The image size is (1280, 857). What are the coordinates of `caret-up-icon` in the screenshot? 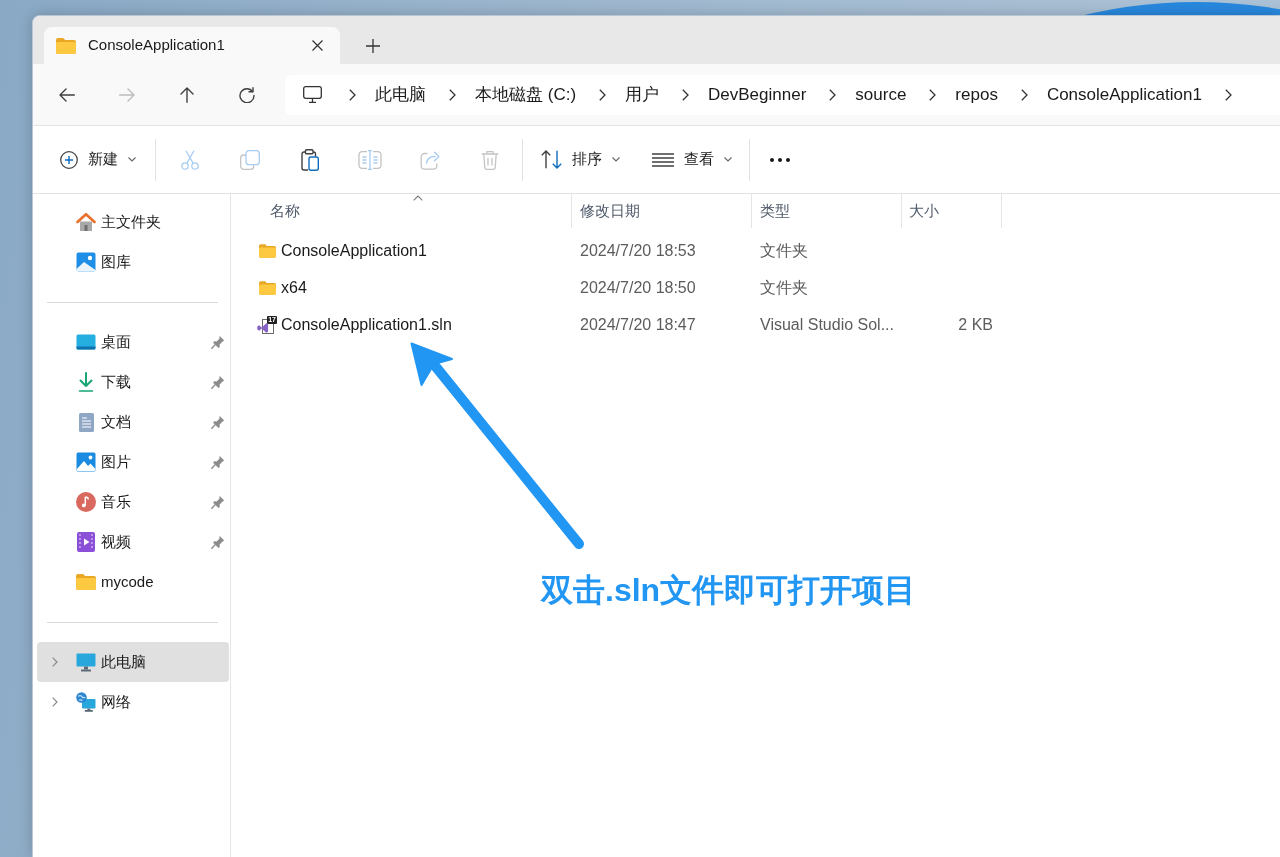 It's located at (418, 198).